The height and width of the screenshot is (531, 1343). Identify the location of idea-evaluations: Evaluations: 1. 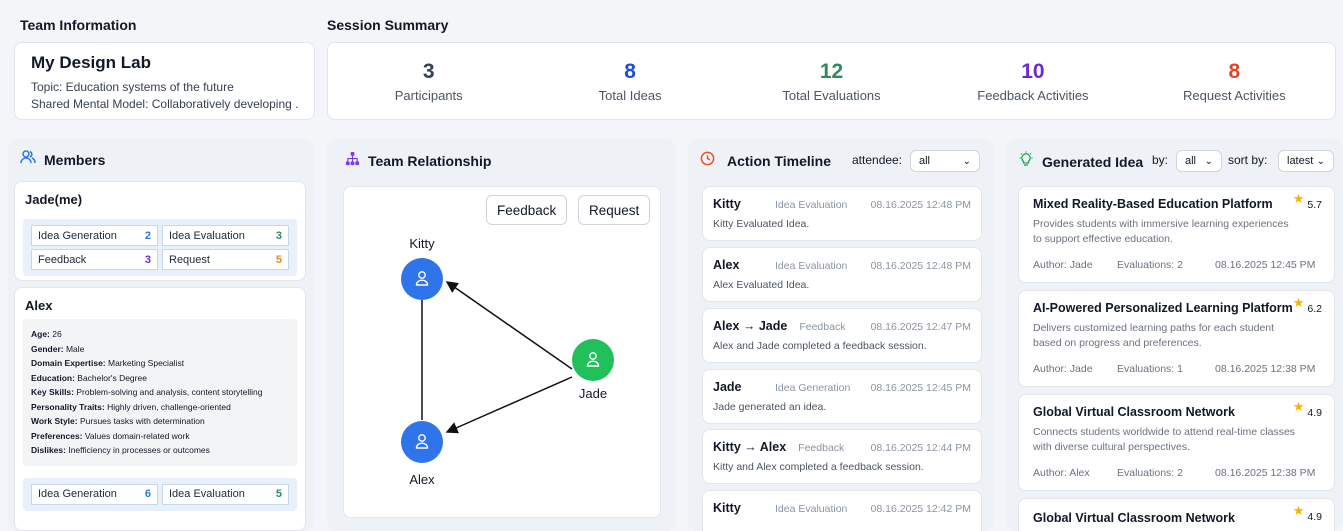
(1150, 369).